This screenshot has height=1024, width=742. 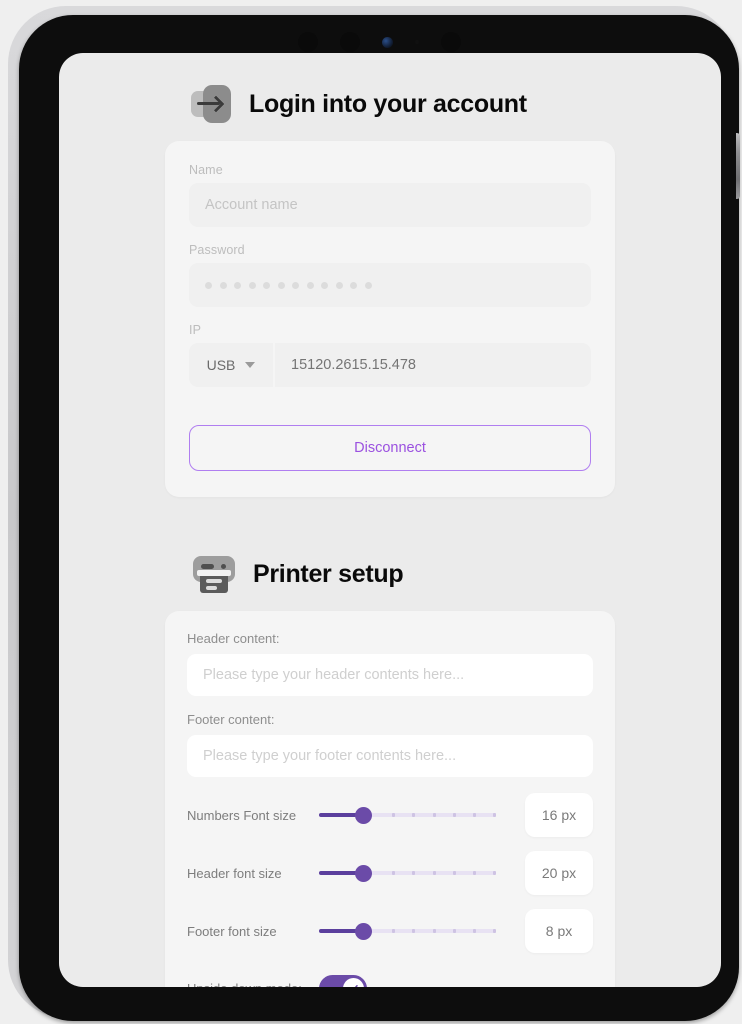 What do you see at coordinates (217, 250) in the screenshot?
I see `password-label: Password` at bounding box center [217, 250].